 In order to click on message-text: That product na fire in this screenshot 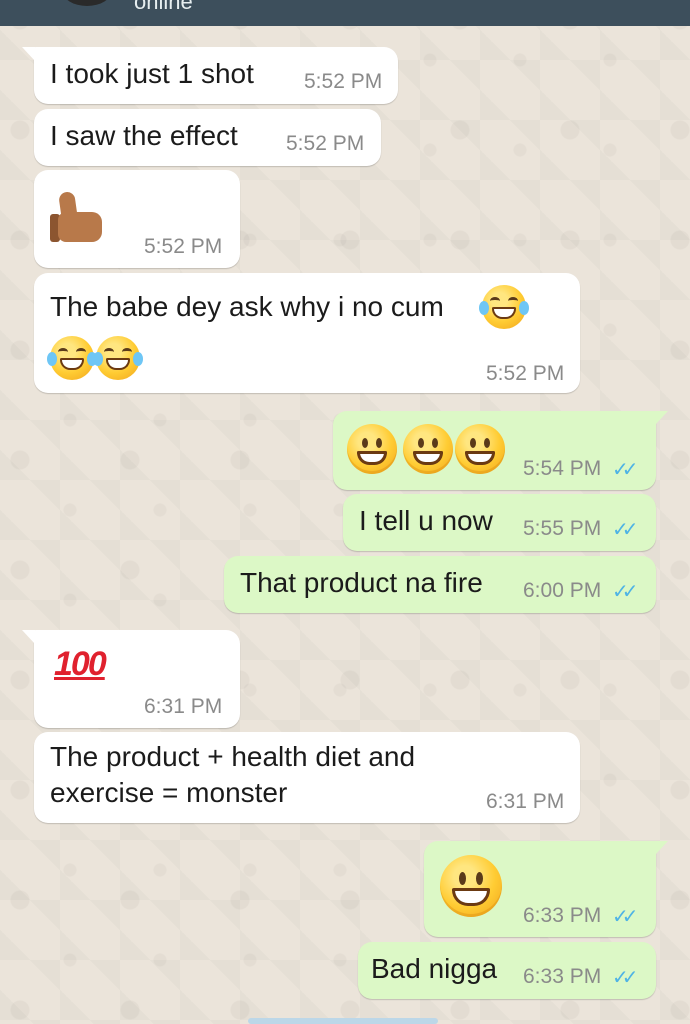, I will do `click(361, 582)`.